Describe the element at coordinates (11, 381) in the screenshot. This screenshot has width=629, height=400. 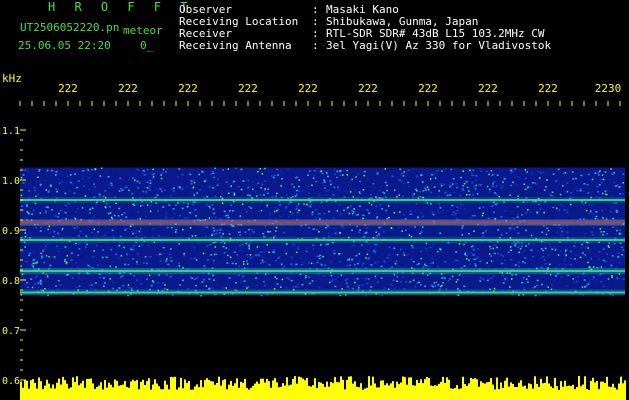
I see `y-tick-label: 0.6` at that location.